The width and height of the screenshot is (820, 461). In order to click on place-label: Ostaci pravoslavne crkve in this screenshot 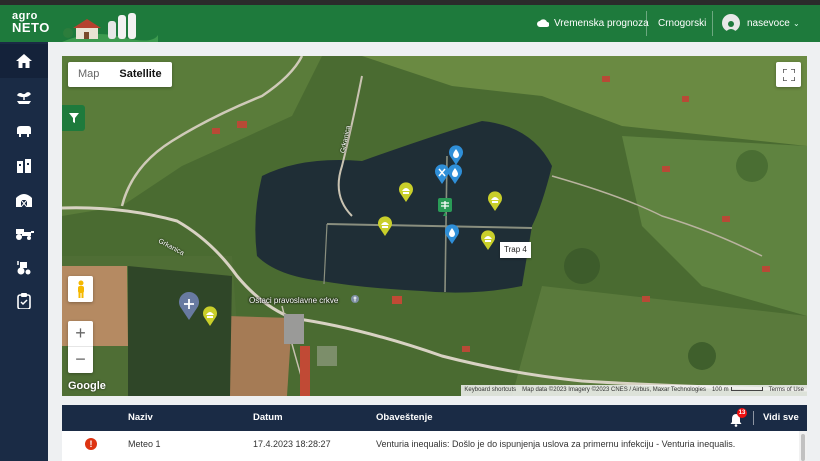, I will do `click(294, 300)`.